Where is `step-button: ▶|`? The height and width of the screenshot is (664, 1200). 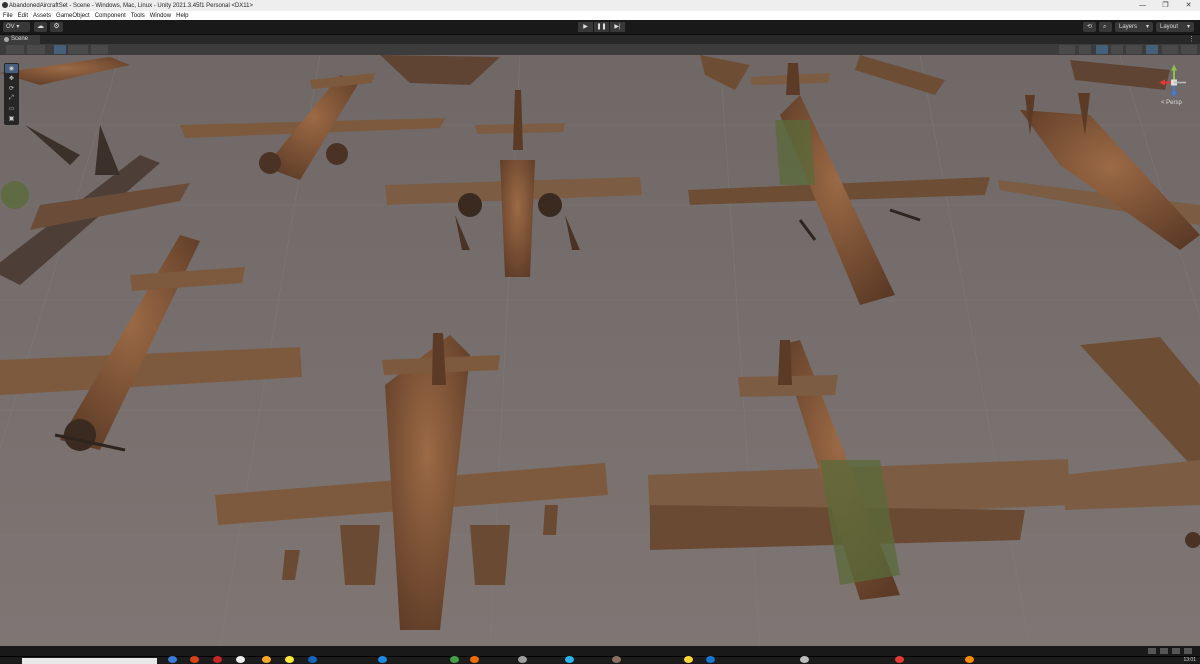 step-button: ▶| is located at coordinates (617, 27).